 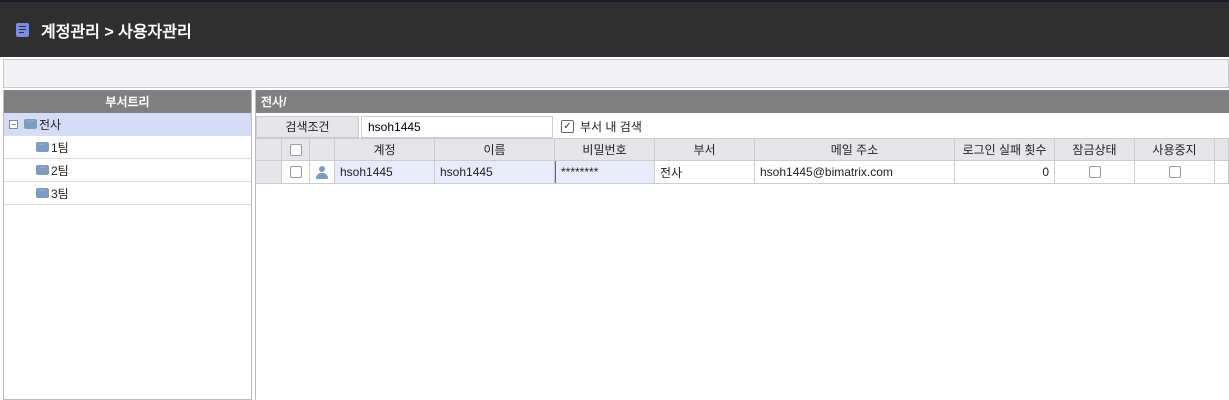 I want to click on grid-header: 계정 이름 비밀번호 부서 메일 주소 로그인 실패 횟수 잠금상태 사용중지, so click(x=742, y=149).